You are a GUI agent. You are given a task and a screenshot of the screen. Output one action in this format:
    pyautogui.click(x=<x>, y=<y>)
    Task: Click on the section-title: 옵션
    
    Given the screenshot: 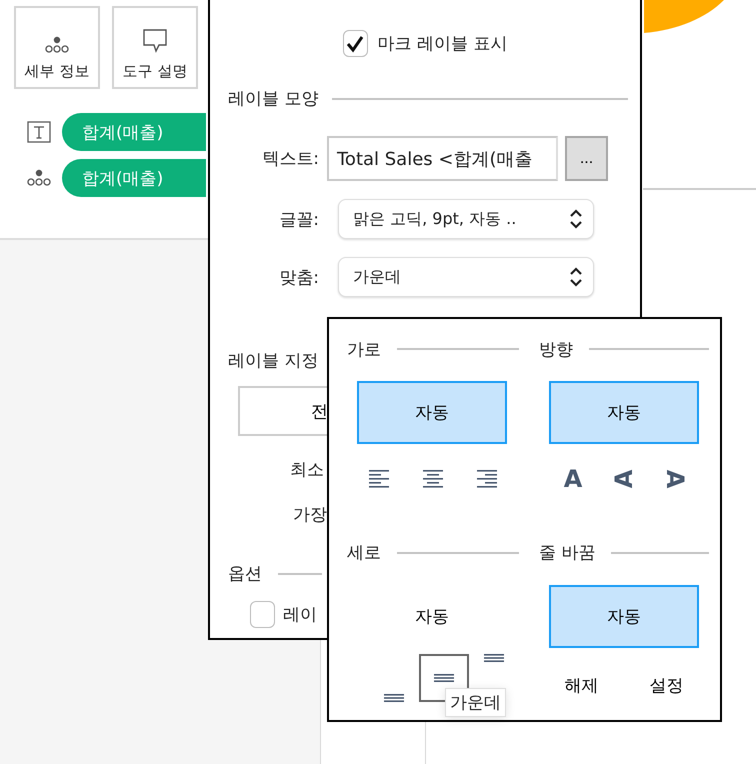 What is the action you would take?
    pyautogui.click(x=245, y=574)
    